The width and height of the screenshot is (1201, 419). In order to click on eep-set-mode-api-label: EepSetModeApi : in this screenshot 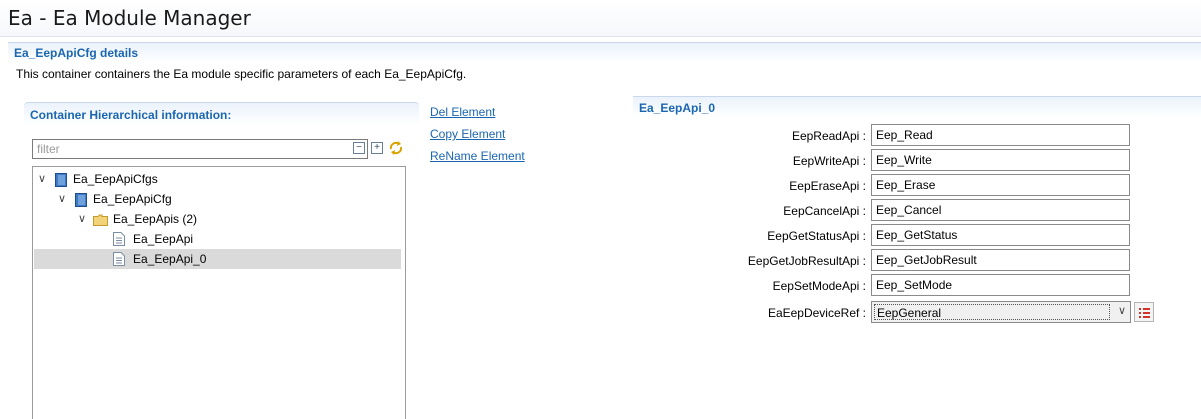, I will do `click(819, 286)`.